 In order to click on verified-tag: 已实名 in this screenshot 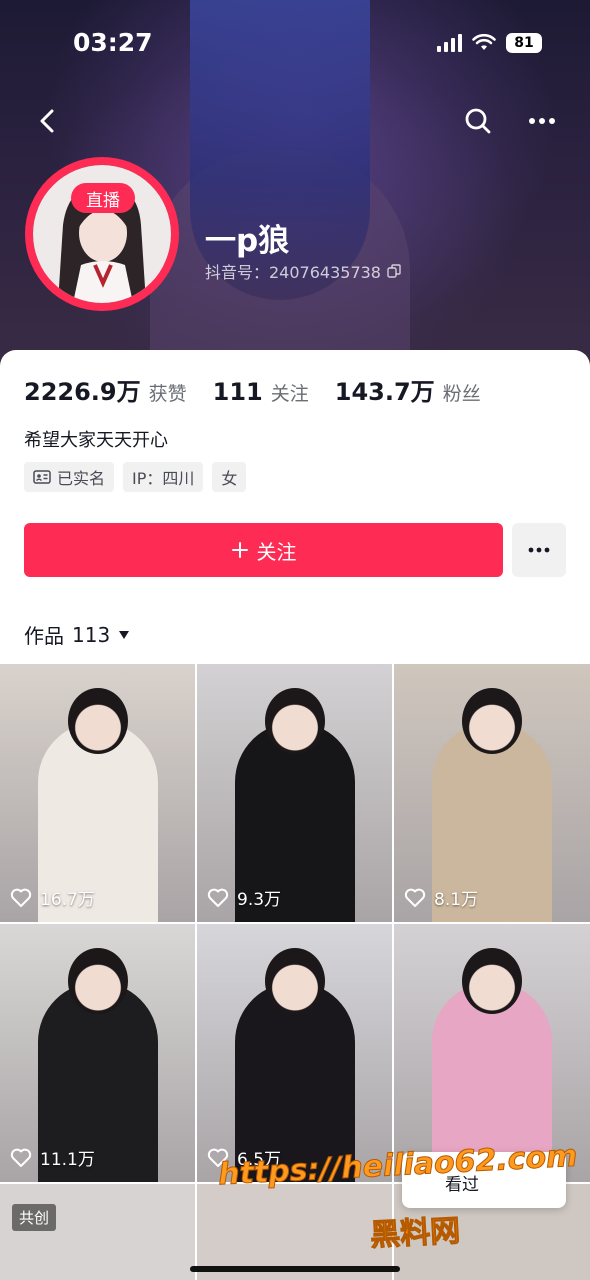, I will do `click(69, 477)`.